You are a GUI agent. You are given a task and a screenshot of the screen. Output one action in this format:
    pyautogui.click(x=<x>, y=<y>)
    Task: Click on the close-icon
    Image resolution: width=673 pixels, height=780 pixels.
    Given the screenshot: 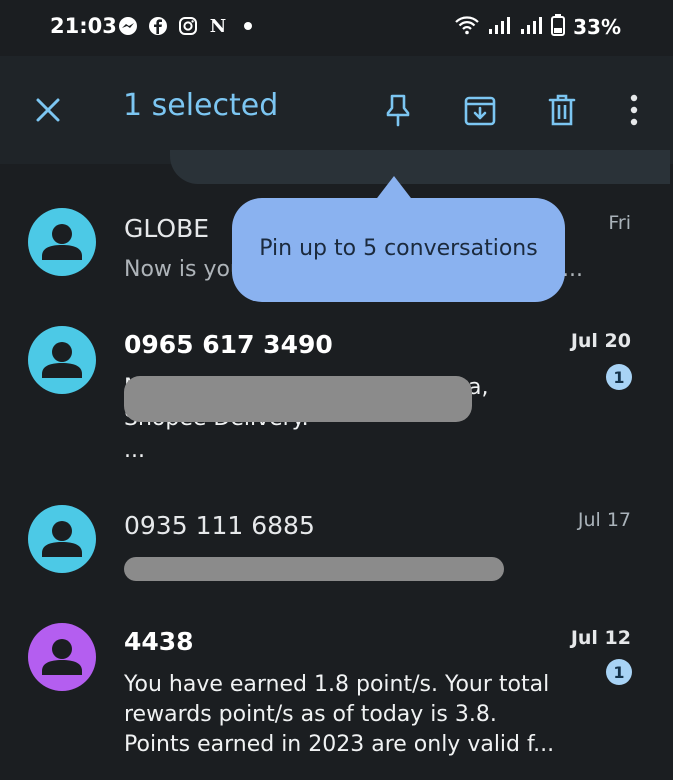 What is the action you would take?
    pyautogui.click(x=48, y=110)
    